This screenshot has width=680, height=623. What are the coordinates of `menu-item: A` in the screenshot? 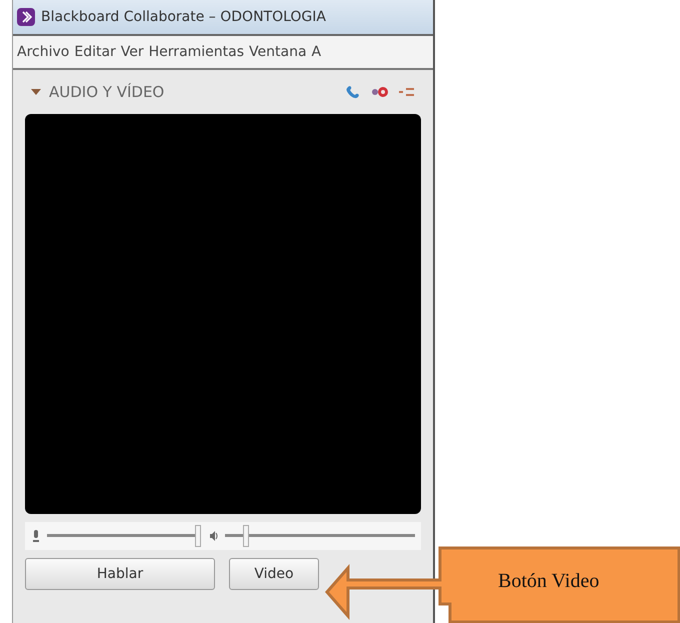 It's located at (317, 52).